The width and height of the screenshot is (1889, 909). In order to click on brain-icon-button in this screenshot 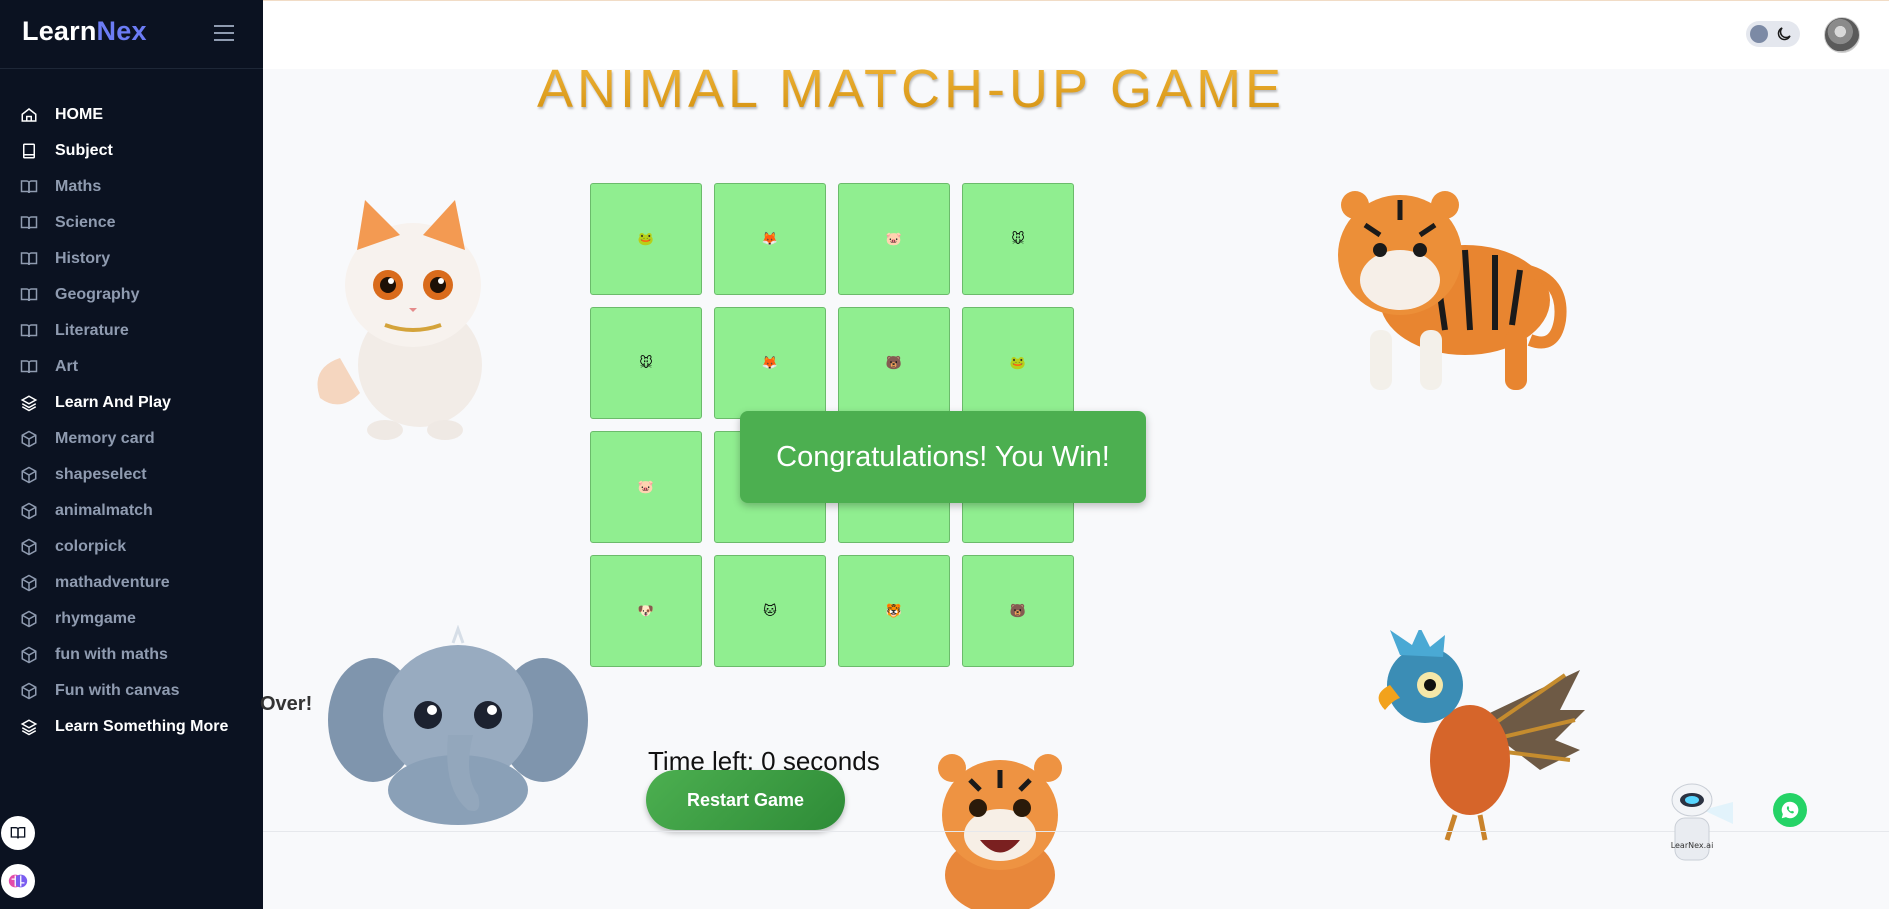, I will do `click(18, 881)`.